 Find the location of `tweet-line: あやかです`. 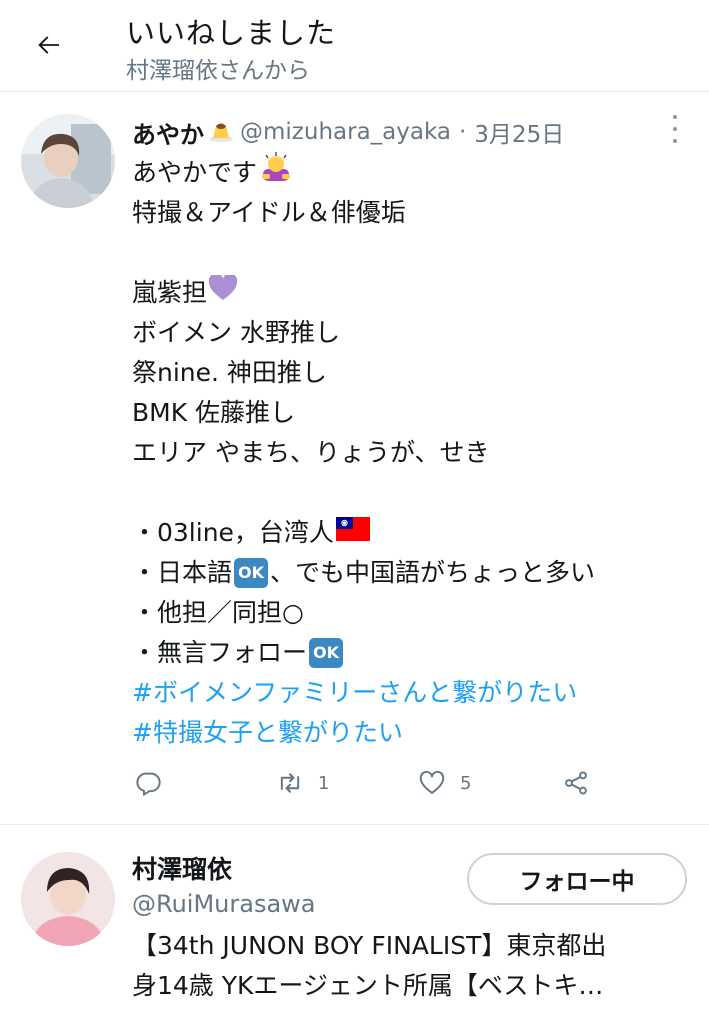

tweet-line: あやかです is located at coordinates (195, 172).